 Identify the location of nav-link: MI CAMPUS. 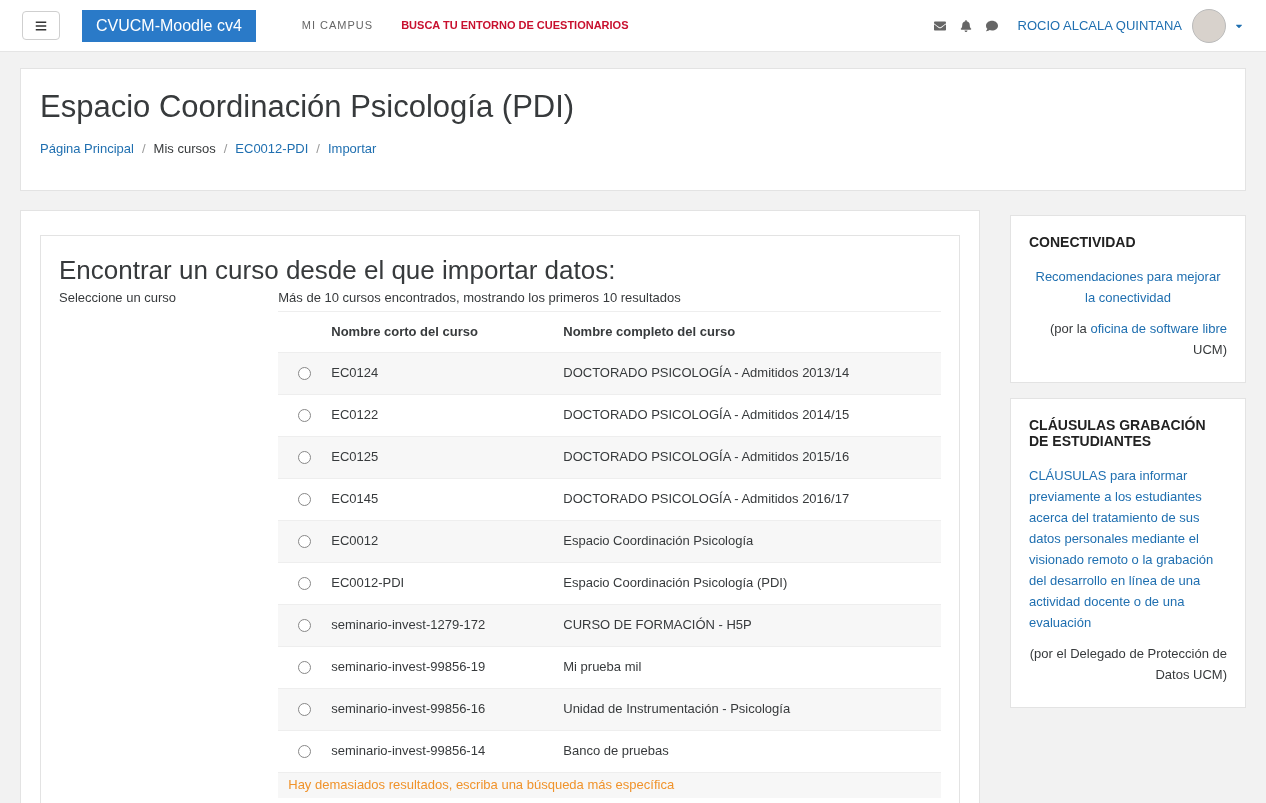
(337, 25).